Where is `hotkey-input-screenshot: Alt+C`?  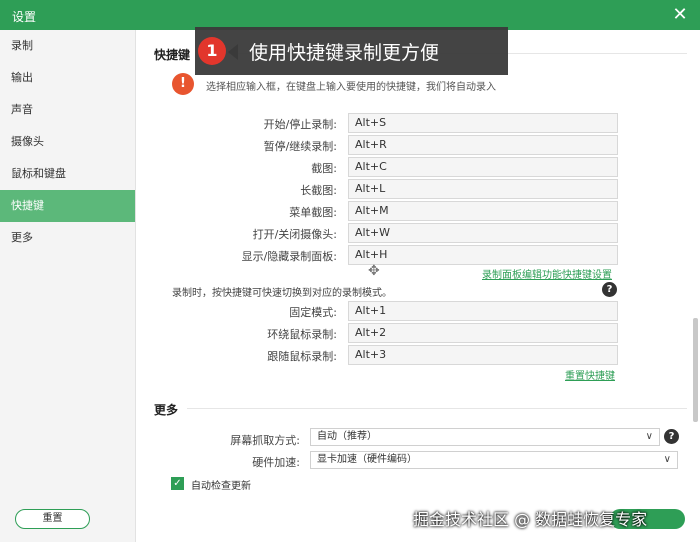 hotkey-input-screenshot: Alt+C is located at coordinates (483, 167).